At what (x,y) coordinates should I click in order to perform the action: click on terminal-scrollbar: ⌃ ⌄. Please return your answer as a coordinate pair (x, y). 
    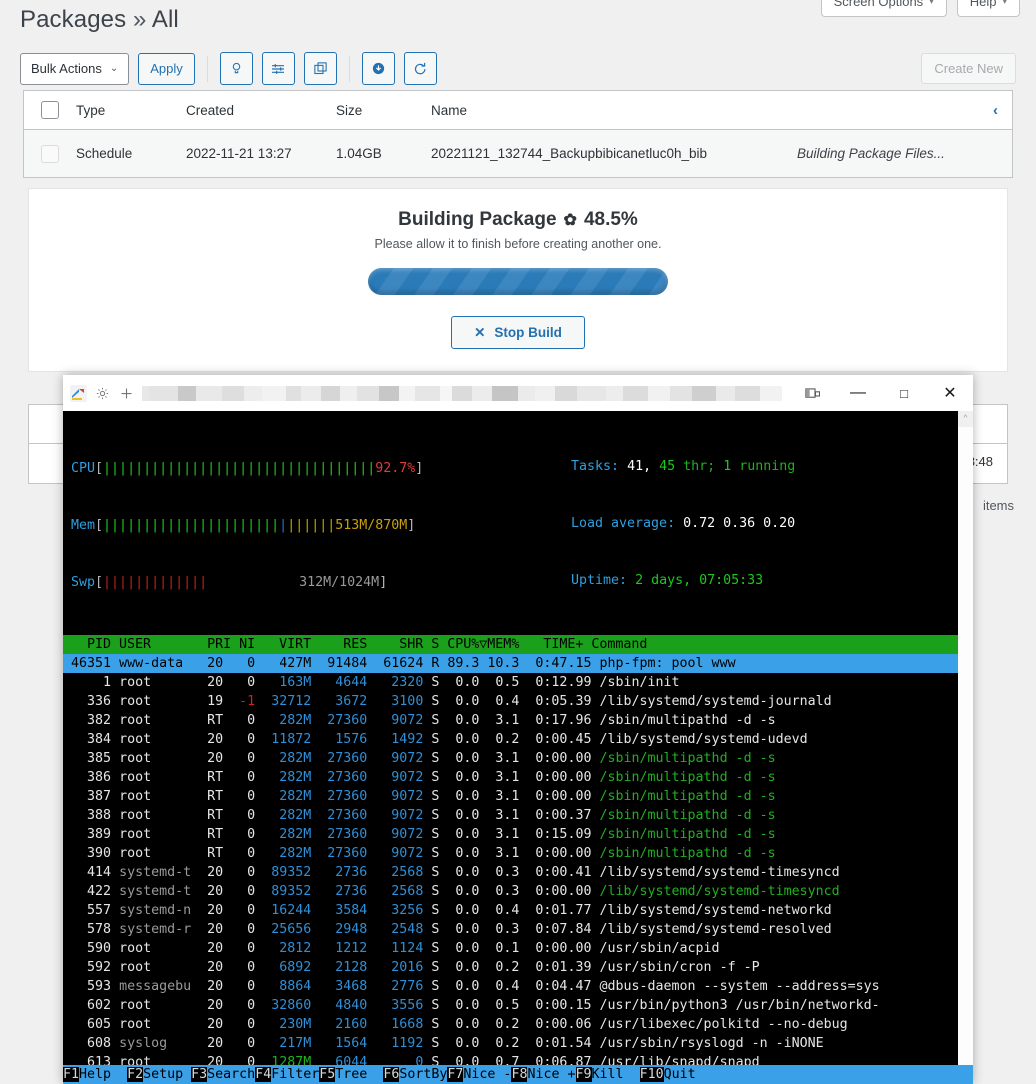
    Looking at the image, I should click on (965, 747).